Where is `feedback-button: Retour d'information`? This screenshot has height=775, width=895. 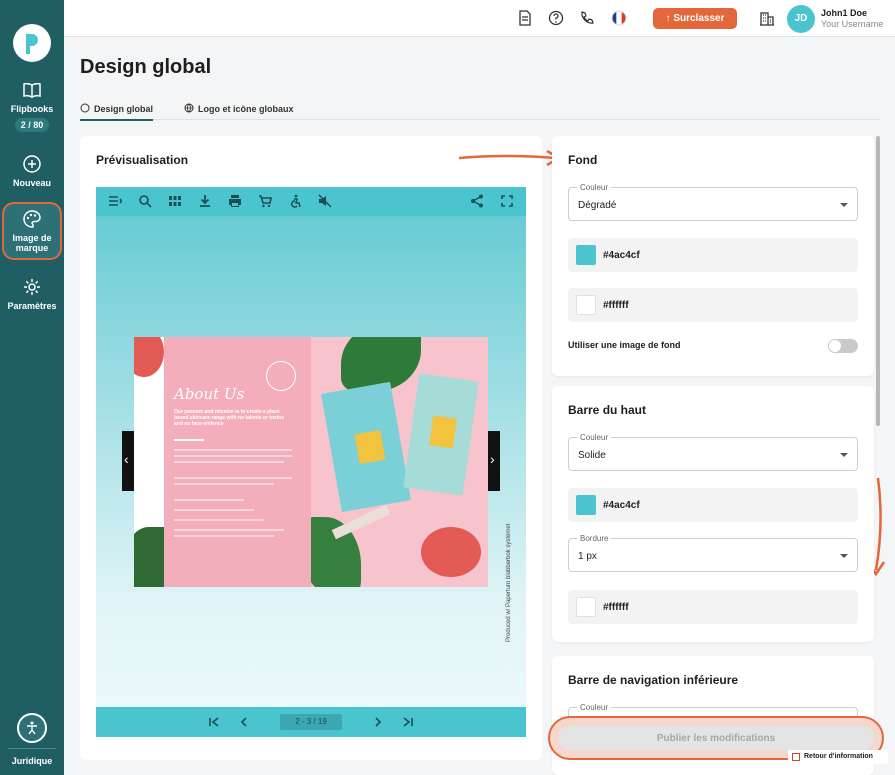
feedback-button: Retour d'information is located at coordinates (838, 757).